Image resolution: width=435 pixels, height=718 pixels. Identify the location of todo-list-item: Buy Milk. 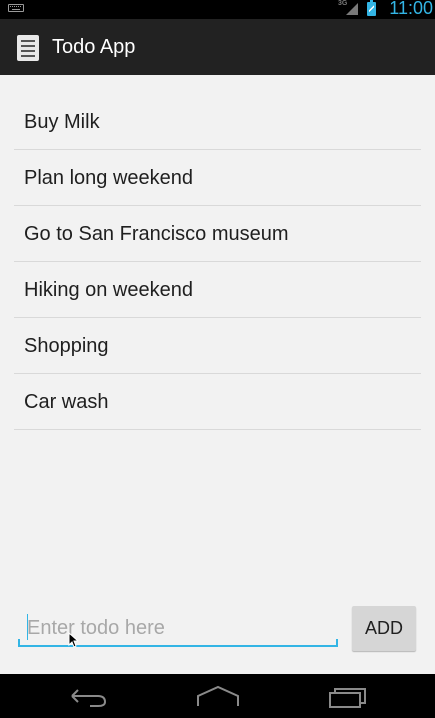
(217, 122).